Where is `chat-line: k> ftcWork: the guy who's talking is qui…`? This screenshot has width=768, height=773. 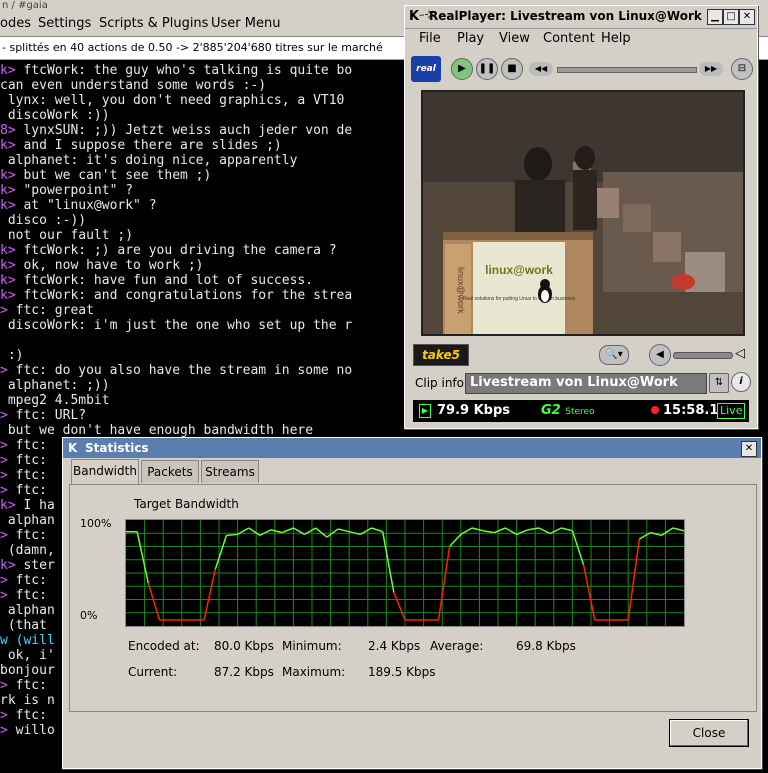
chat-line: k> ftcWork: the guy who's talking is qui… is located at coordinates (176, 70).